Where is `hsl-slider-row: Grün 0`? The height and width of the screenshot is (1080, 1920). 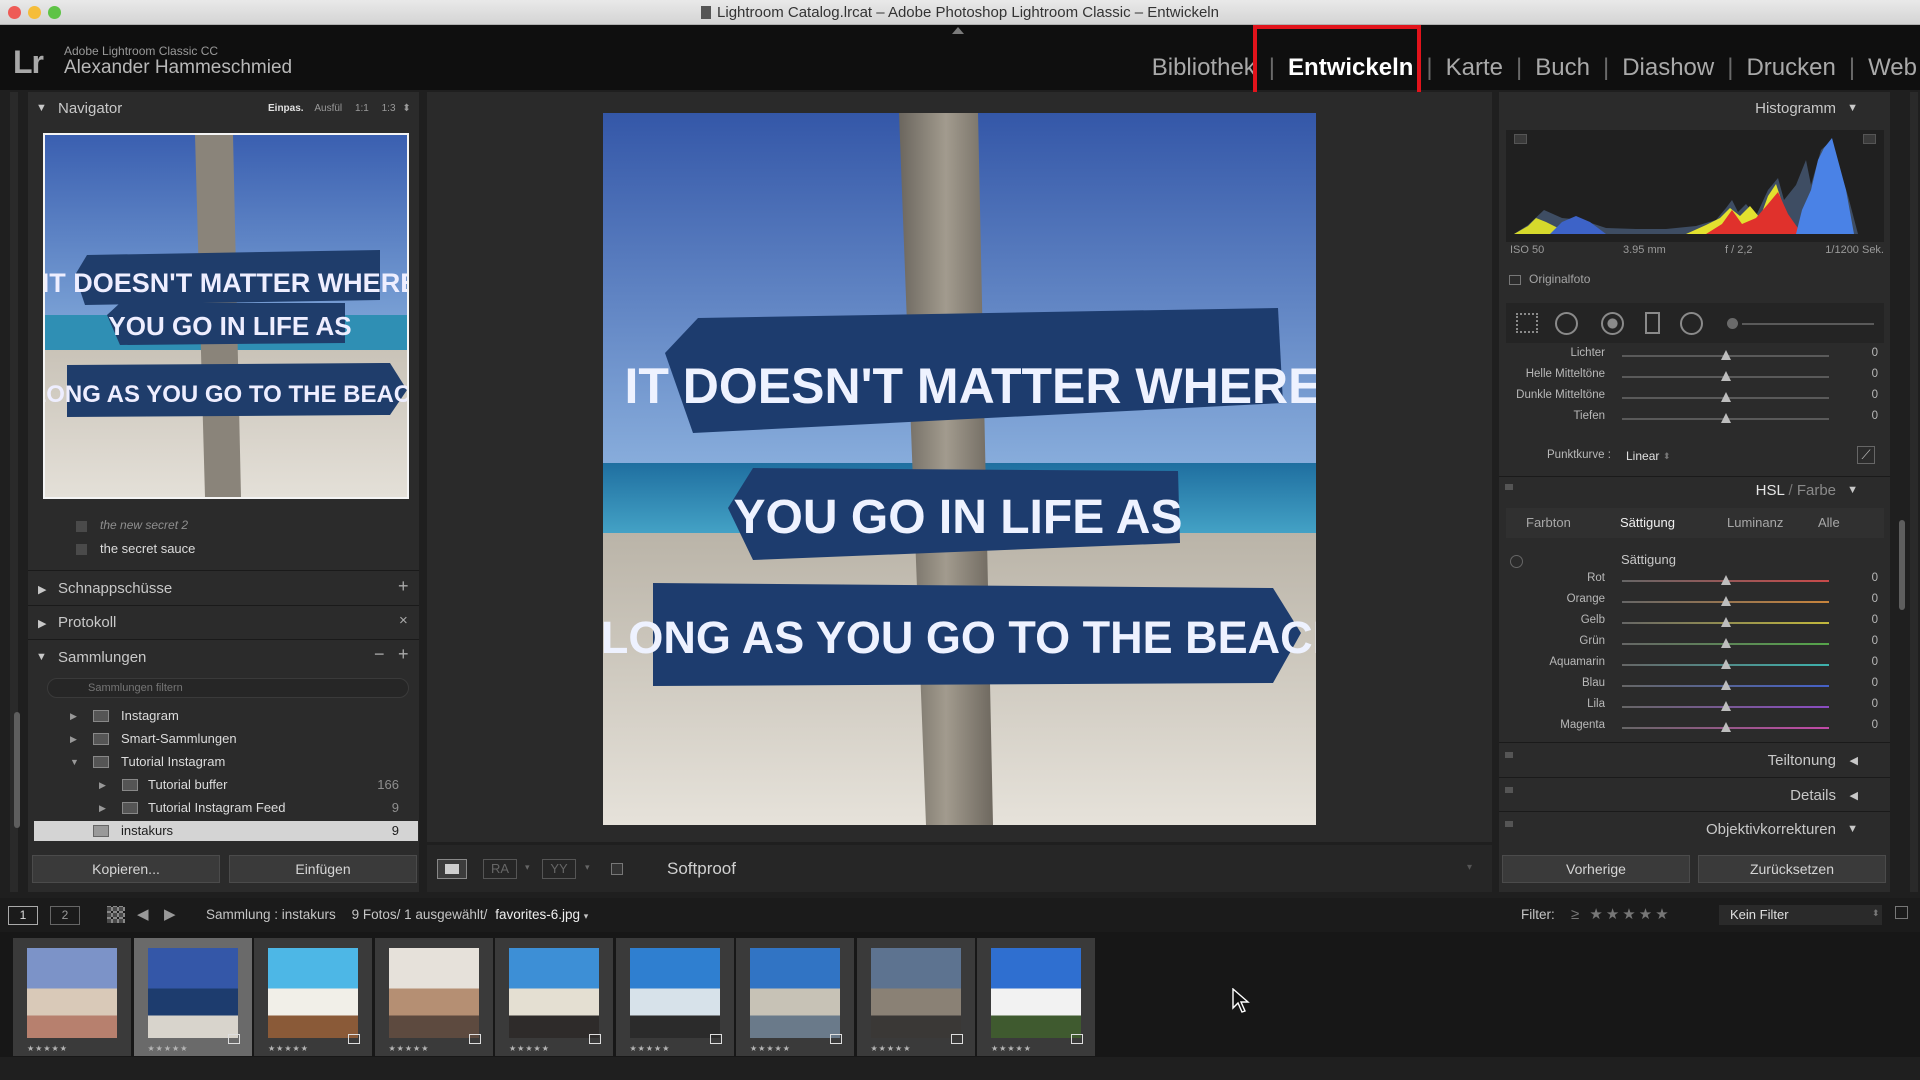
hsl-slider-row: Grün 0 is located at coordinates (1694, 645).